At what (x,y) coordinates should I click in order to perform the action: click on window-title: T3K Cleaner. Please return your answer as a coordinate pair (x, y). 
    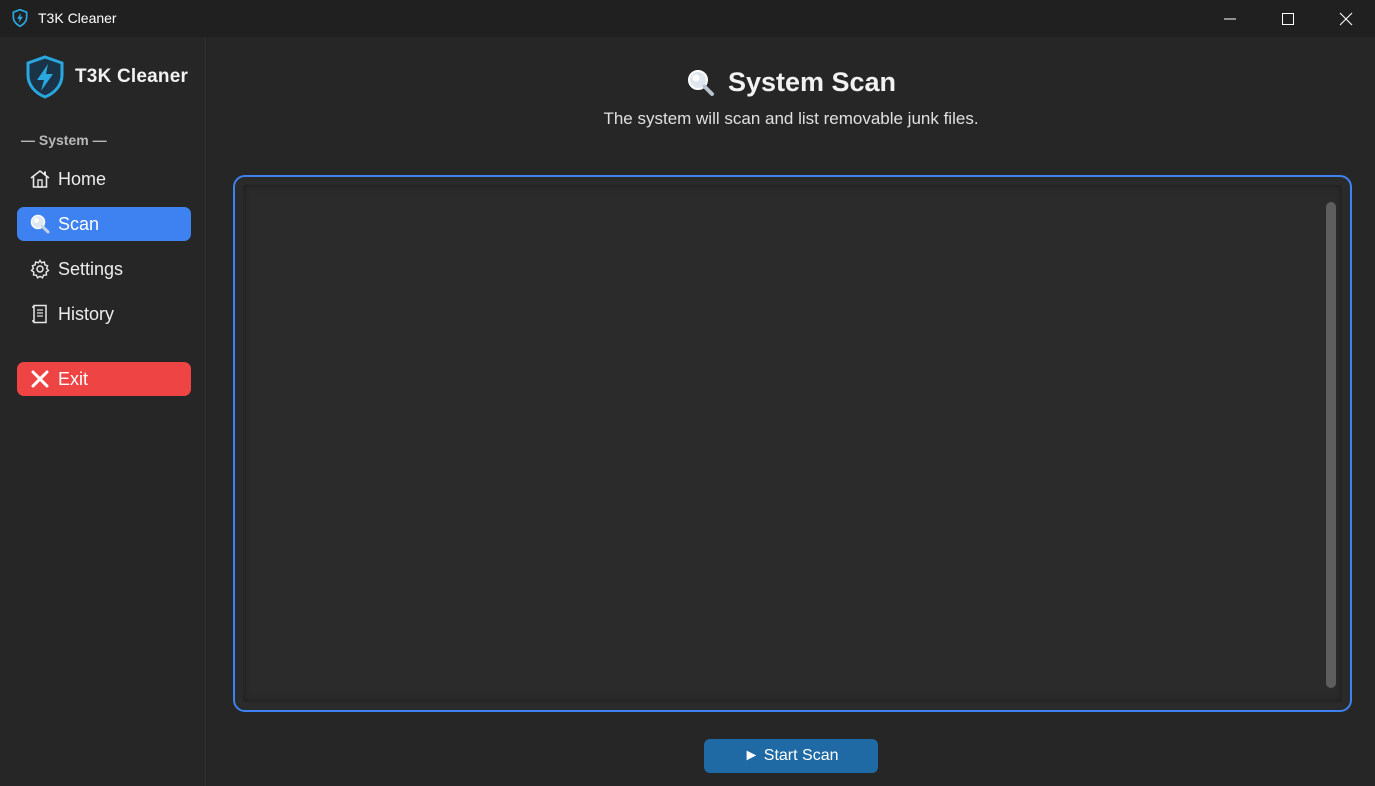
    Looking at the image, I should click on (77, 18).